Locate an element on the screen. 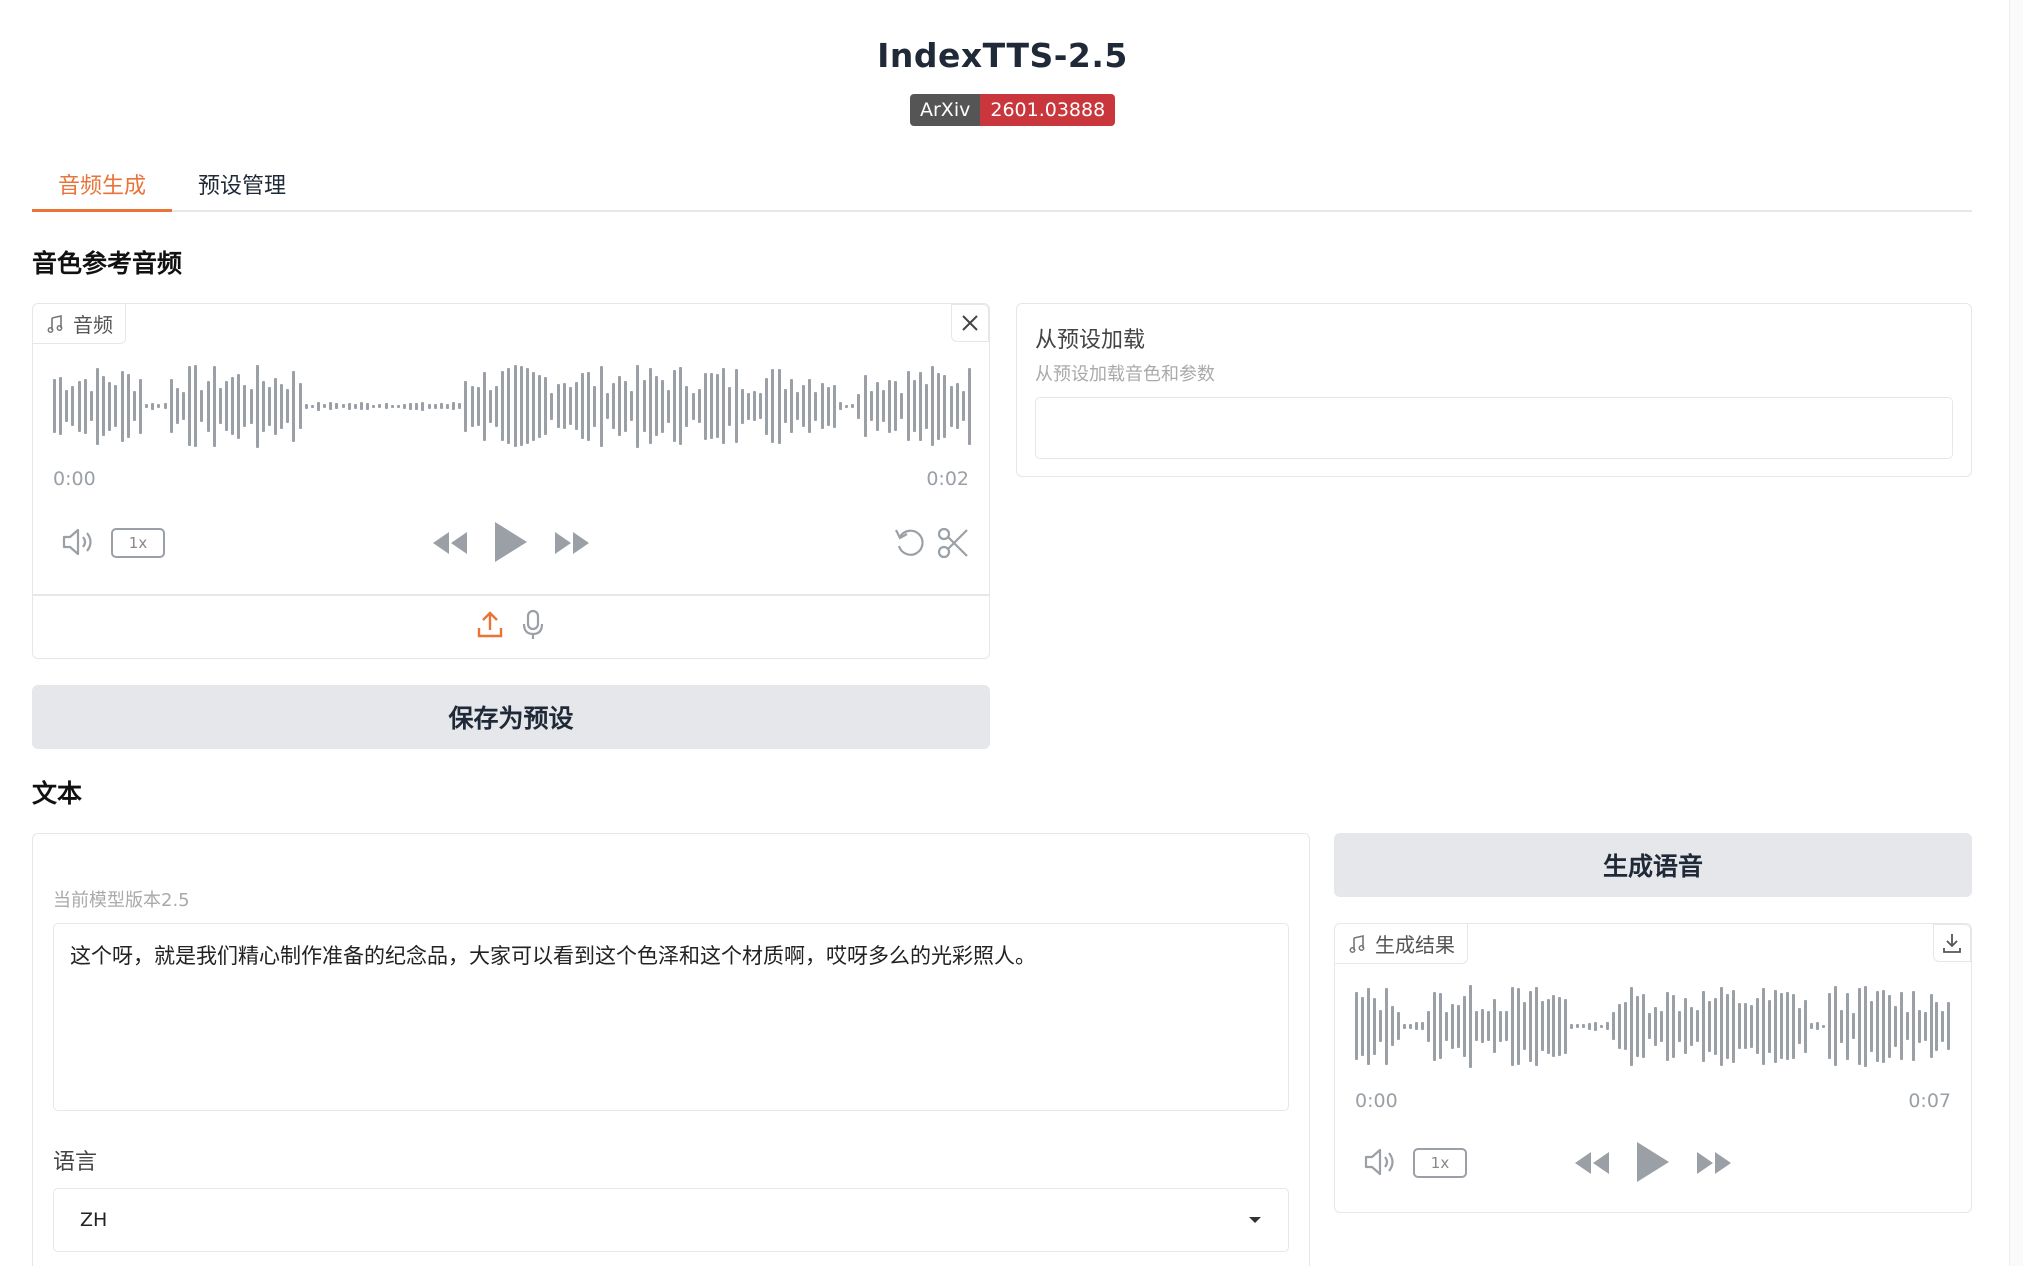 Image resolution: width=2023 pixels, height=1266 pixels. scissors-icon is located at coordinates (953, 543).